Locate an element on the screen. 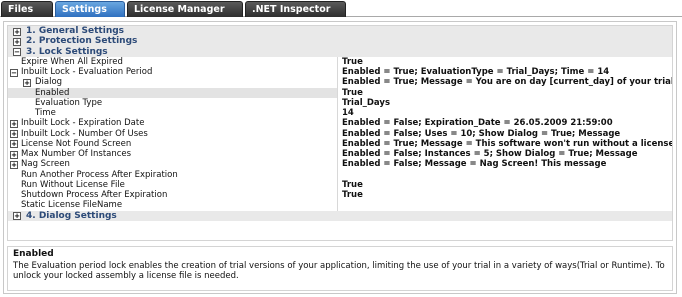 The height and width of the screenshot is (297, 682). category-label: 4. Dialog Settings is located at coordinates (71, 215).